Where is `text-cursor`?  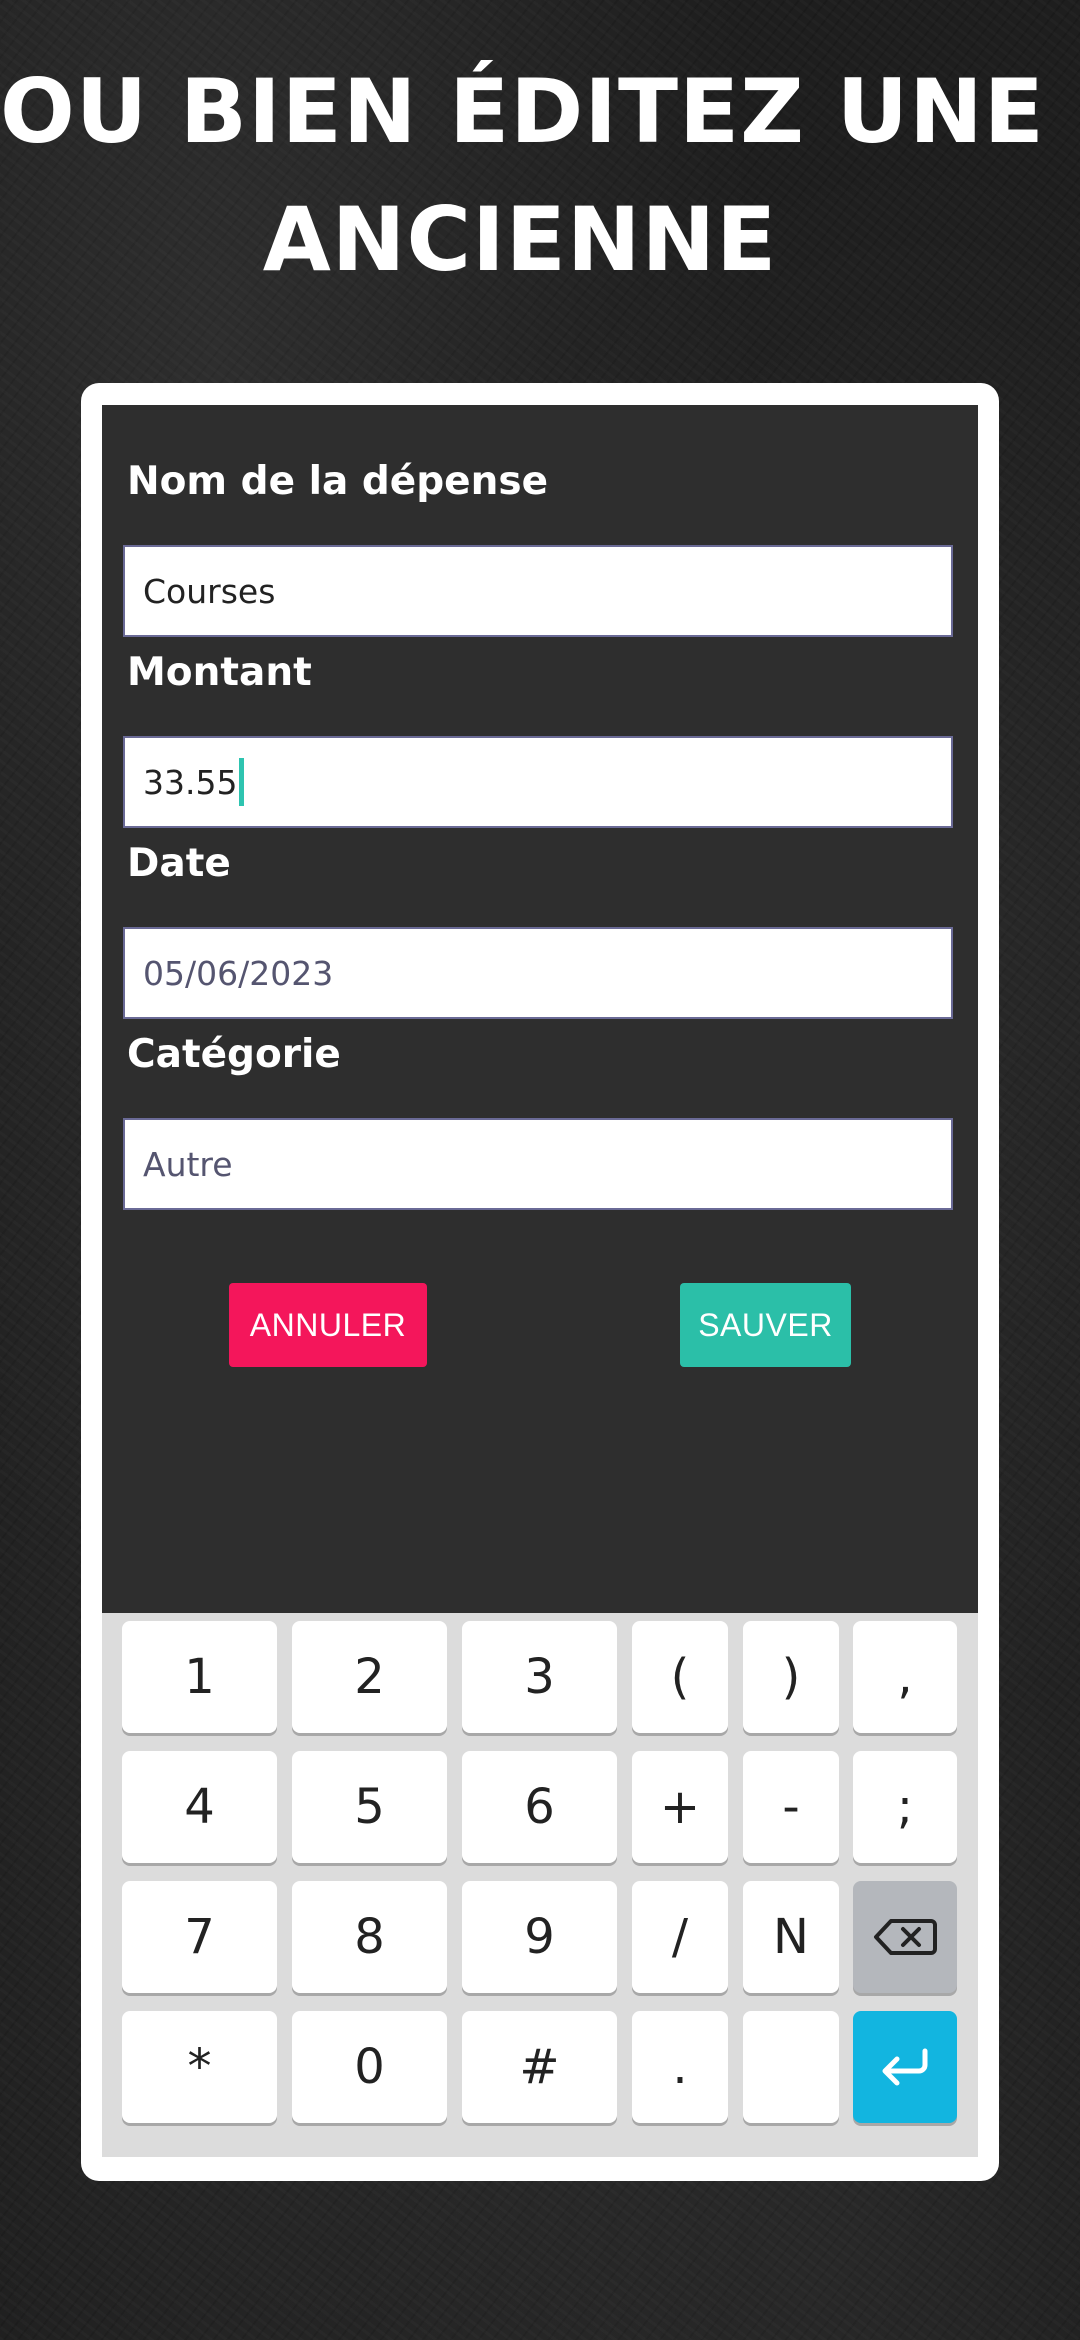
text-cursor is located at coordinates (242, 782).